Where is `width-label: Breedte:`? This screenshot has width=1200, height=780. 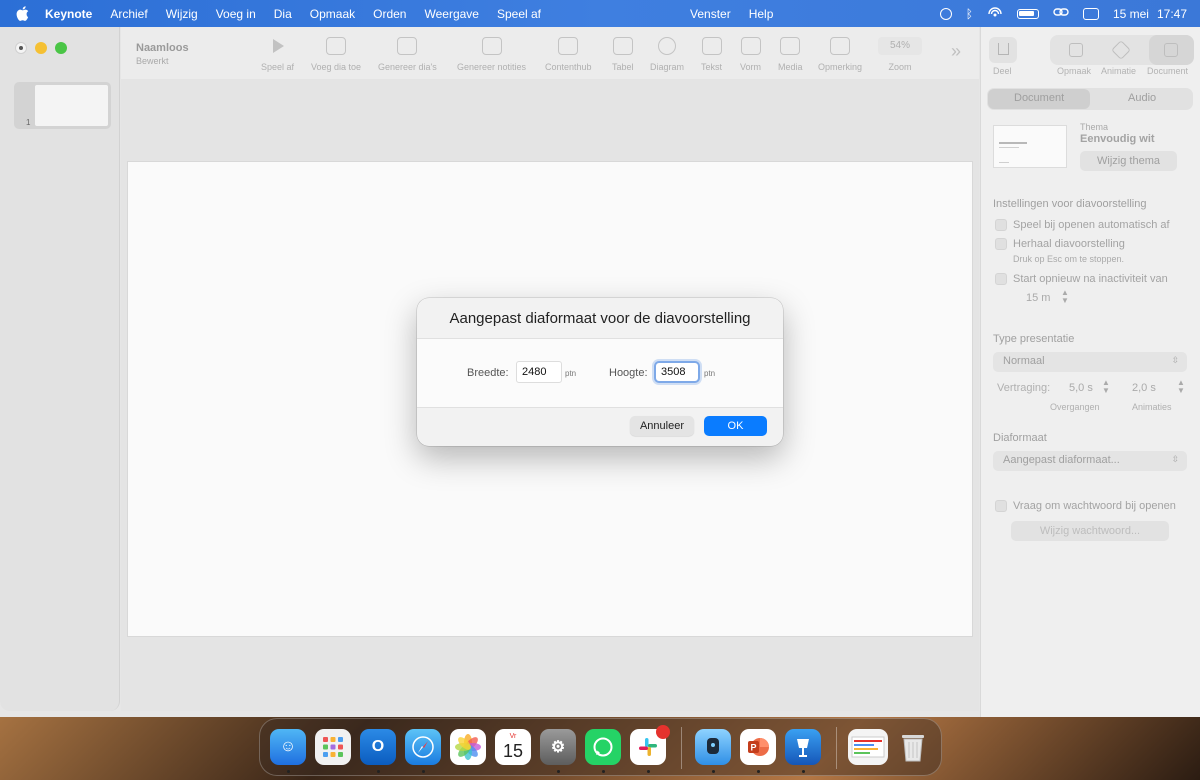
width-label: Breedte: is located at coordinates (488, 373).